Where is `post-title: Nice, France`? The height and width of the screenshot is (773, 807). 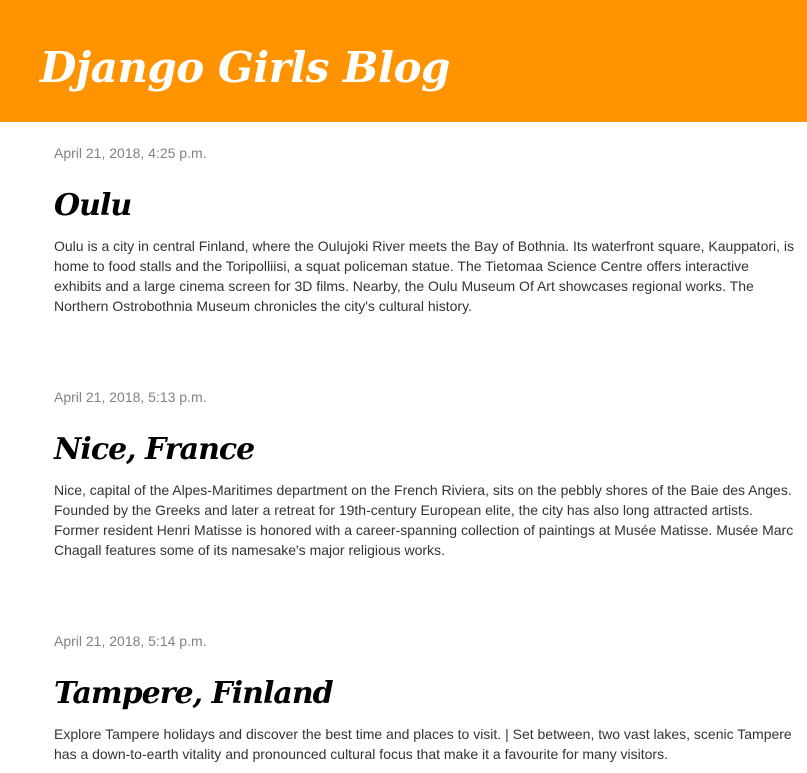
post-title: Nice, France is located at coordinates (426, 450).